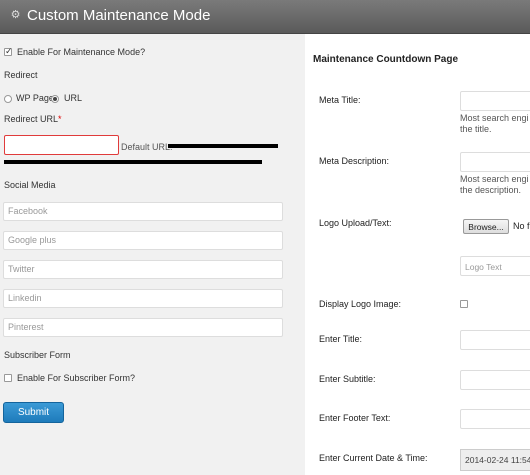 Image resolution: width=530 pixels, height=475 pixels. Describe the element at coordinates (21, 75) in the screenshot. I see `redirect-label: Redirect` at that location.